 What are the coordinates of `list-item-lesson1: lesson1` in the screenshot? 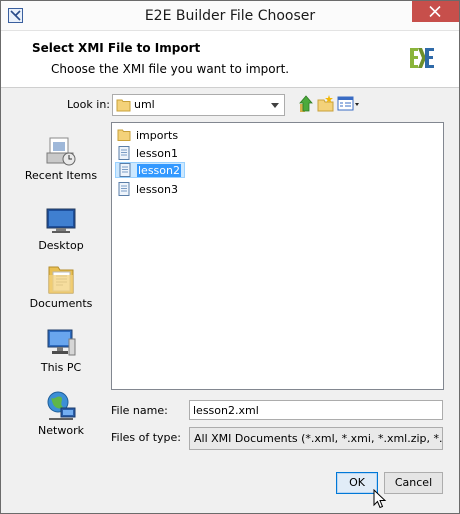 It's located at (148, 153).